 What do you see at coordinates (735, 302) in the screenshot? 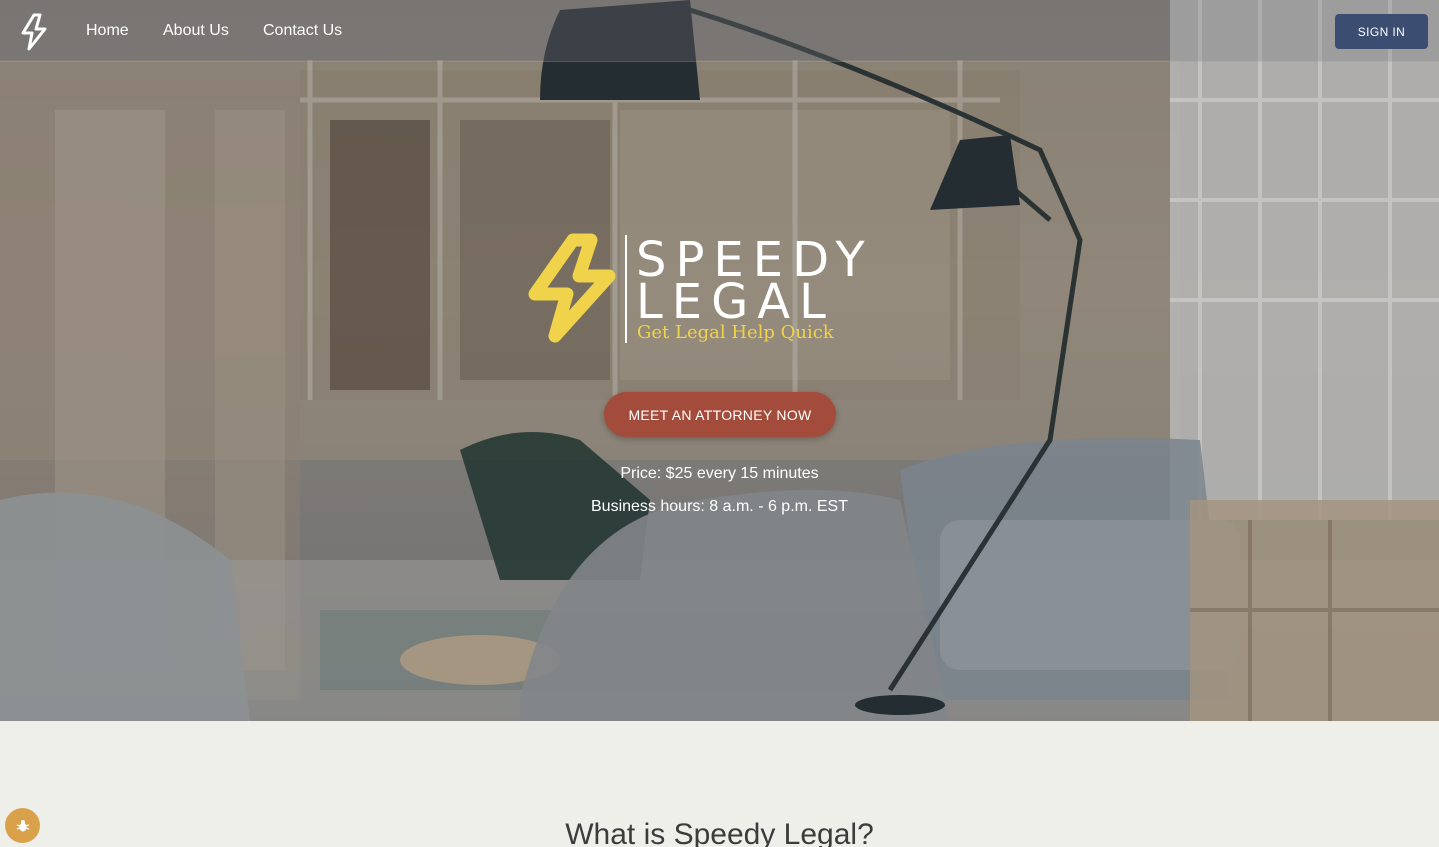
I see `brand-line-2: LEGAL` at bounding box center [735, 302].